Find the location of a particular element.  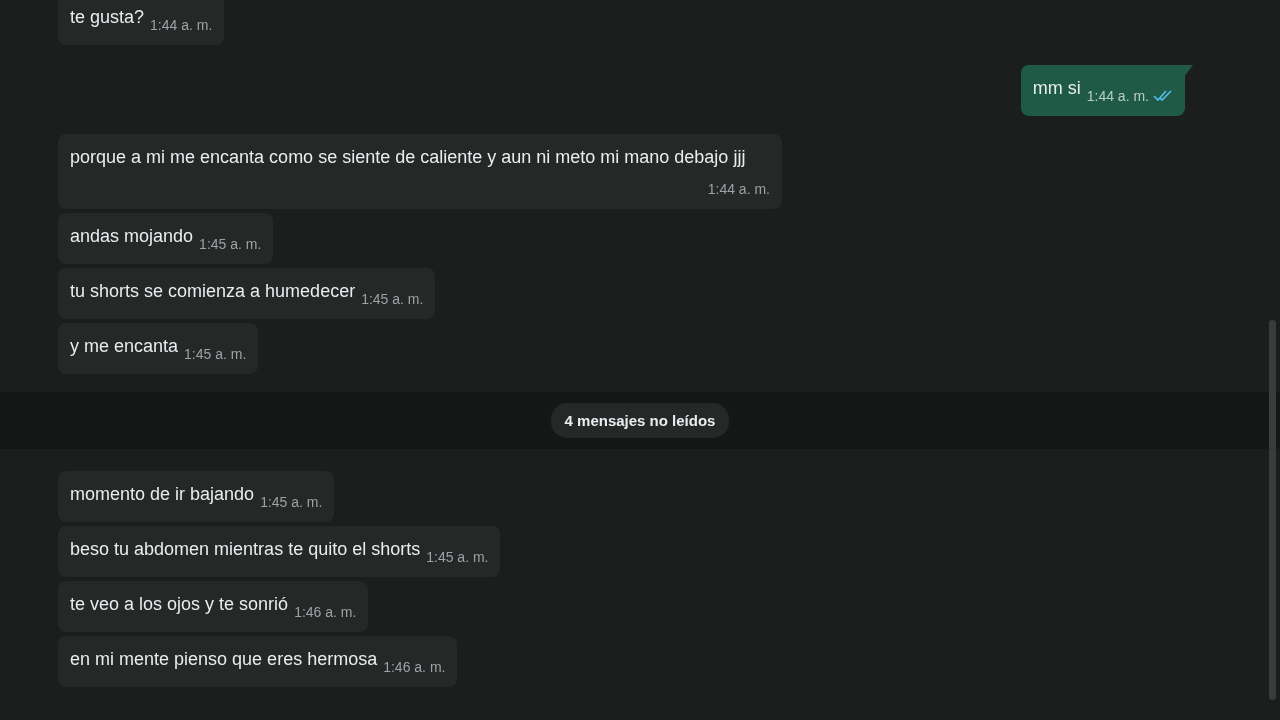

message-text: beso tu abdomen mientras te quito el shorts is located at coordinates (245, 549).